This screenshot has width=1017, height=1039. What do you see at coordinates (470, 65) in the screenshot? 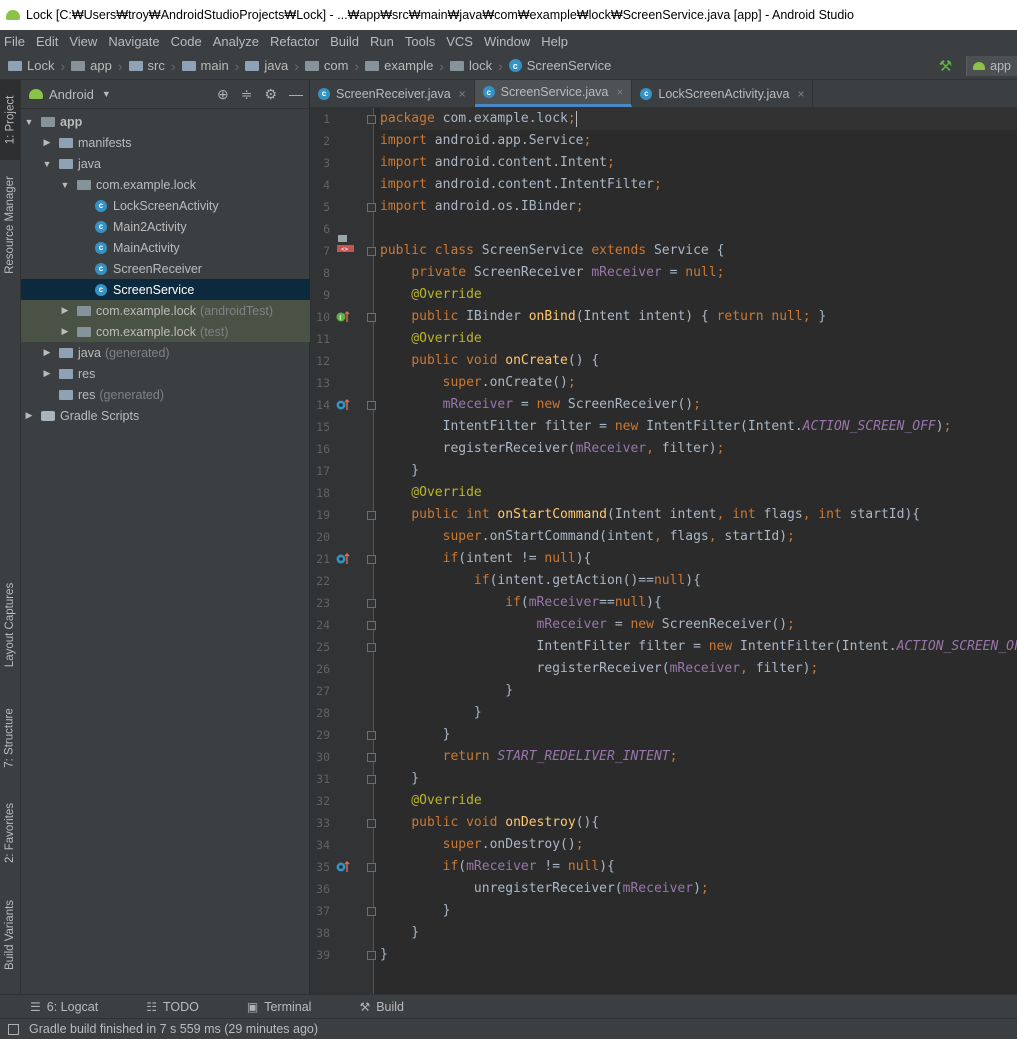
I see `breadcrumb-item-lock-pkg: lock` at bounding box center [470, 65].